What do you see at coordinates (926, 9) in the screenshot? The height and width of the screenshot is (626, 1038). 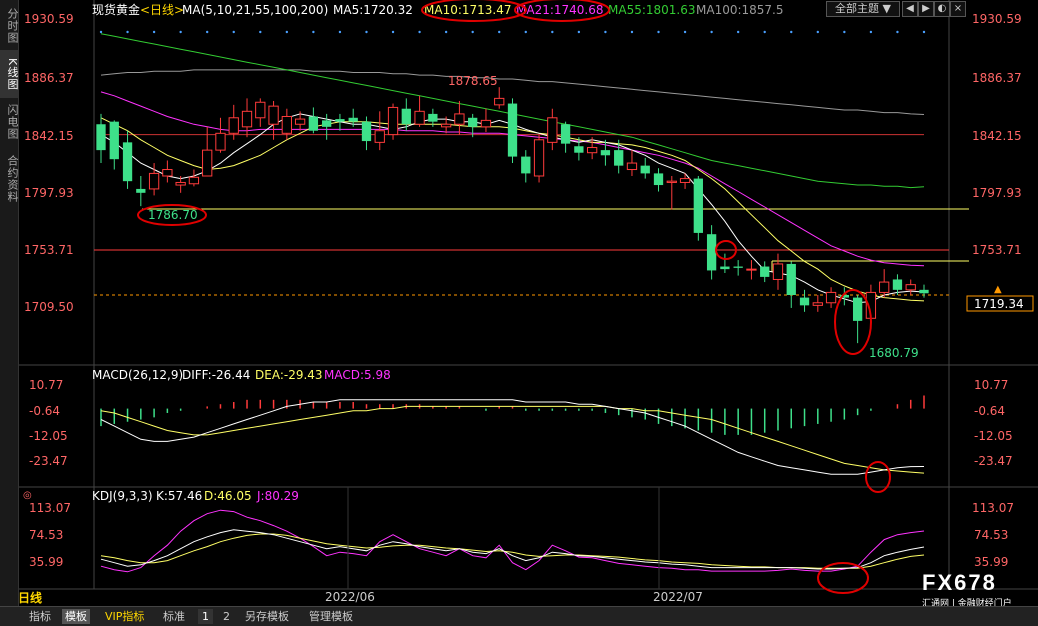 I see `next-icon: ▶` at bounding box center [926, 9].